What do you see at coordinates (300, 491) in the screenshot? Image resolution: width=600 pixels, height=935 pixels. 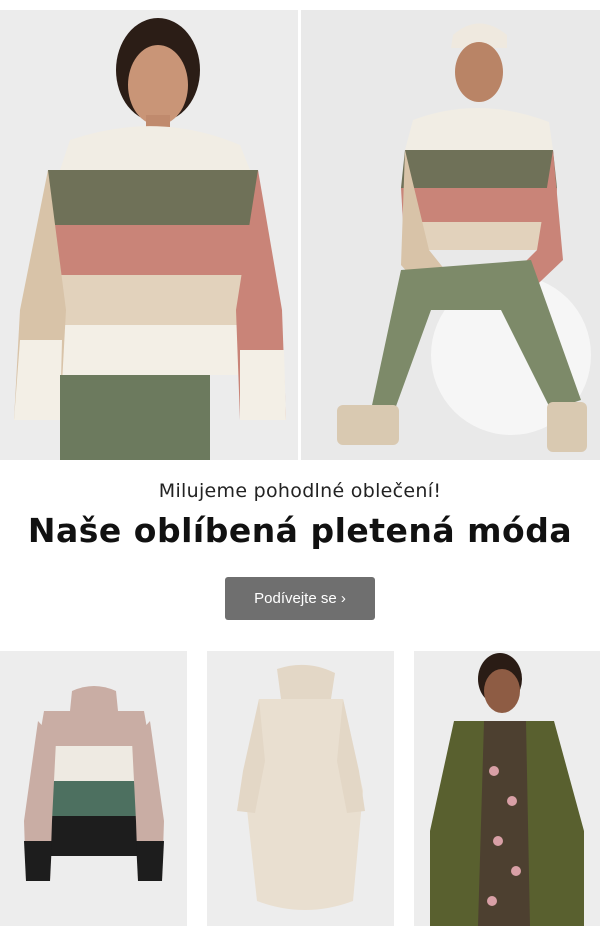 I see `promo-subtitle: Milujeme pohodlné oblečení!` at bounding box center [300, 491].